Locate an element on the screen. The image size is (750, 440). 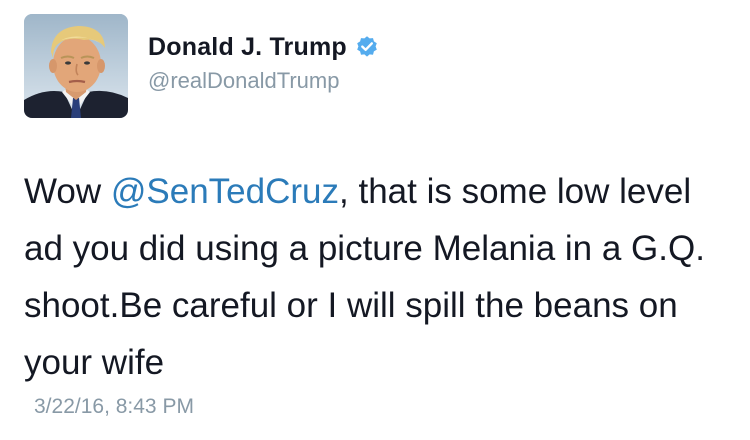
author-display-name: Donald J. Trump is located at coordinates (247, 47).